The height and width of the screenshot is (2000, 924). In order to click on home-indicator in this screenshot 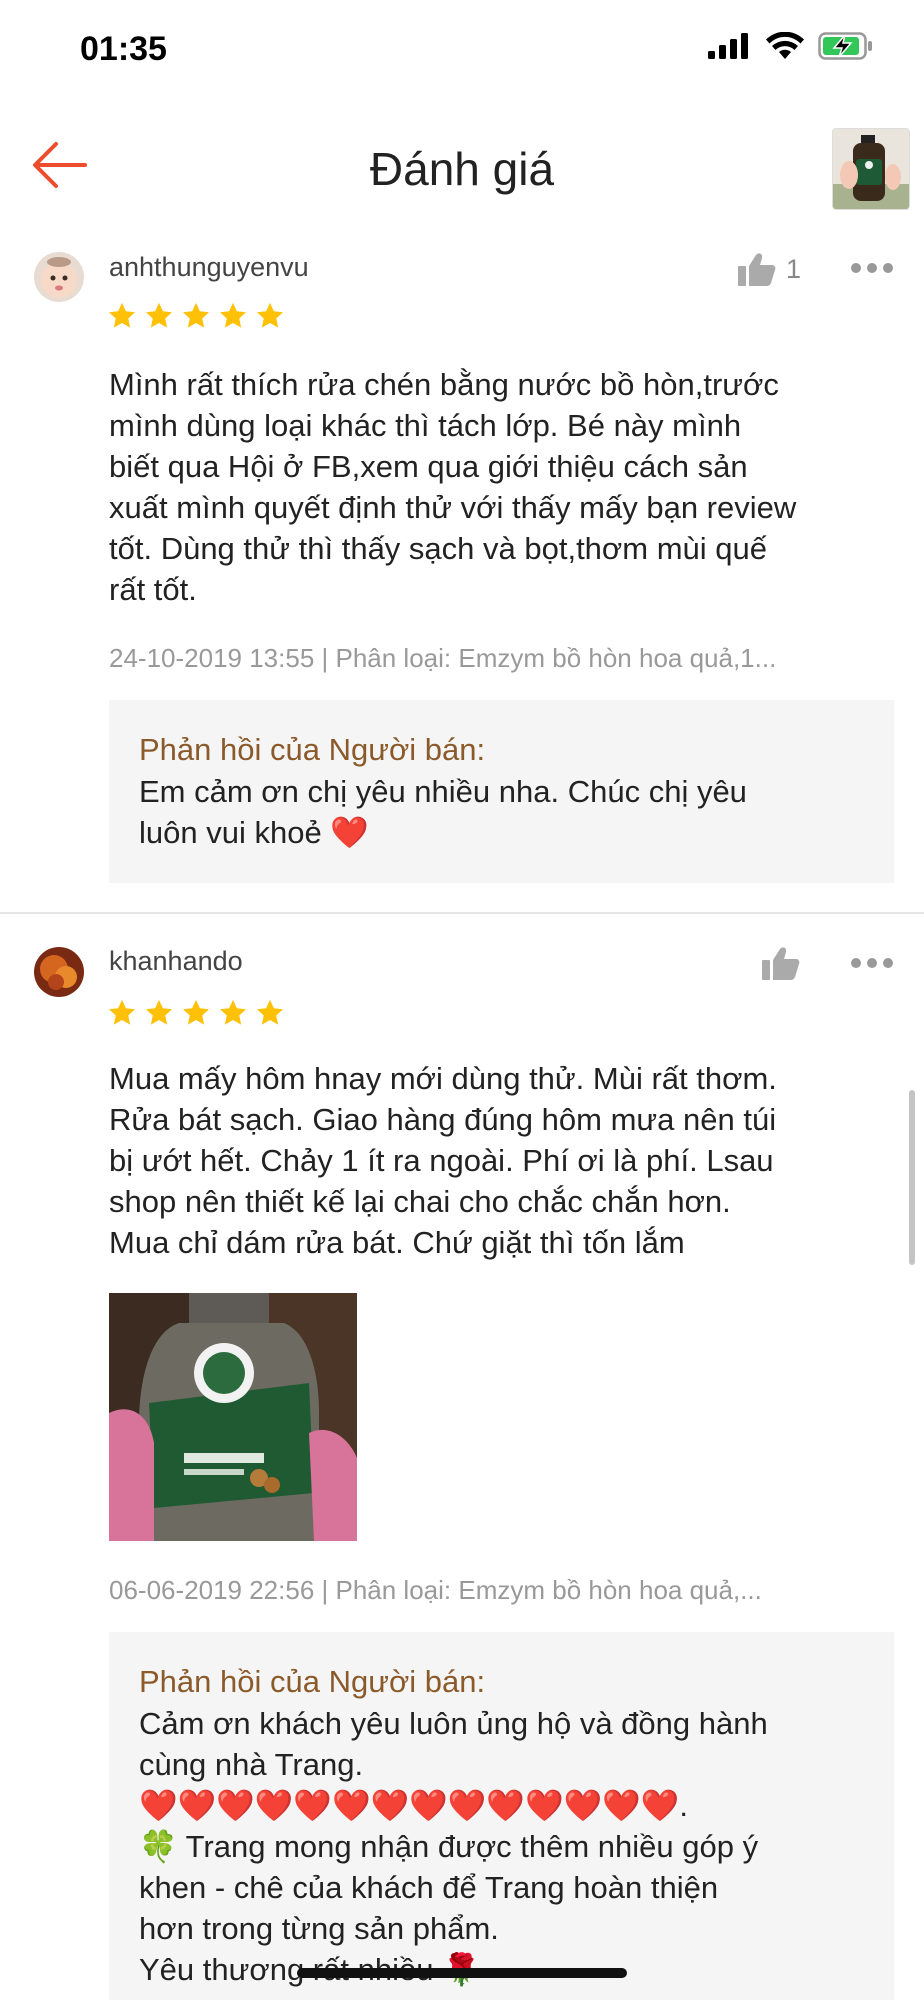, I will do `click(462, 1973)`.